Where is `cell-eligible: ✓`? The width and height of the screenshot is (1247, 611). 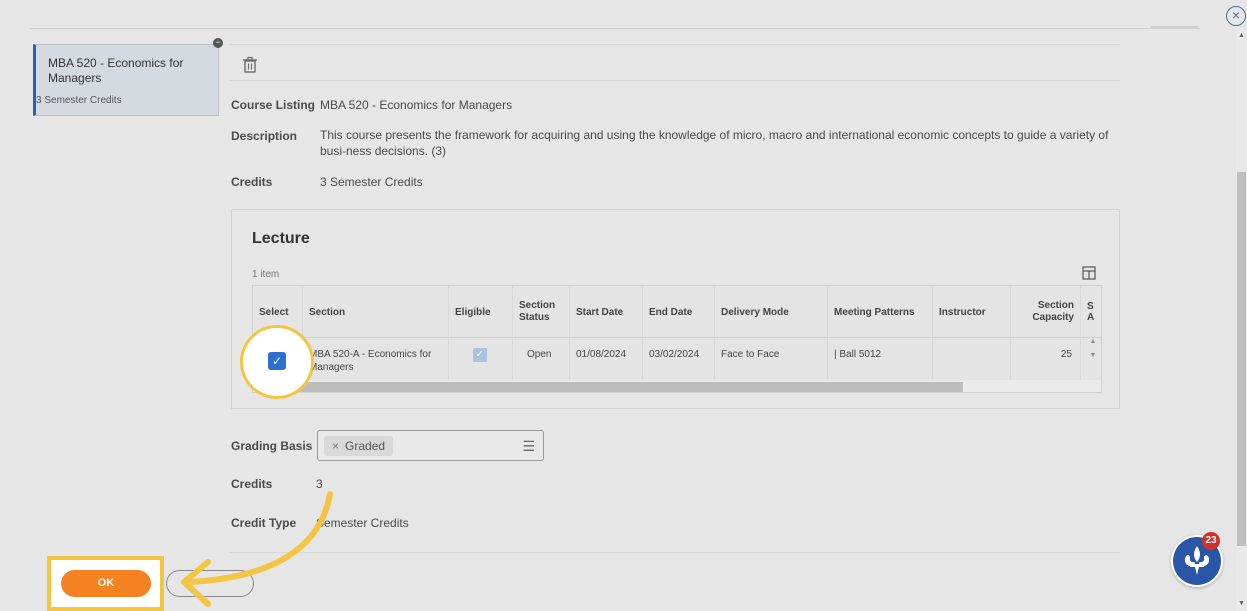 cell-eligible: ✓ is located at coordinates (481, 359).